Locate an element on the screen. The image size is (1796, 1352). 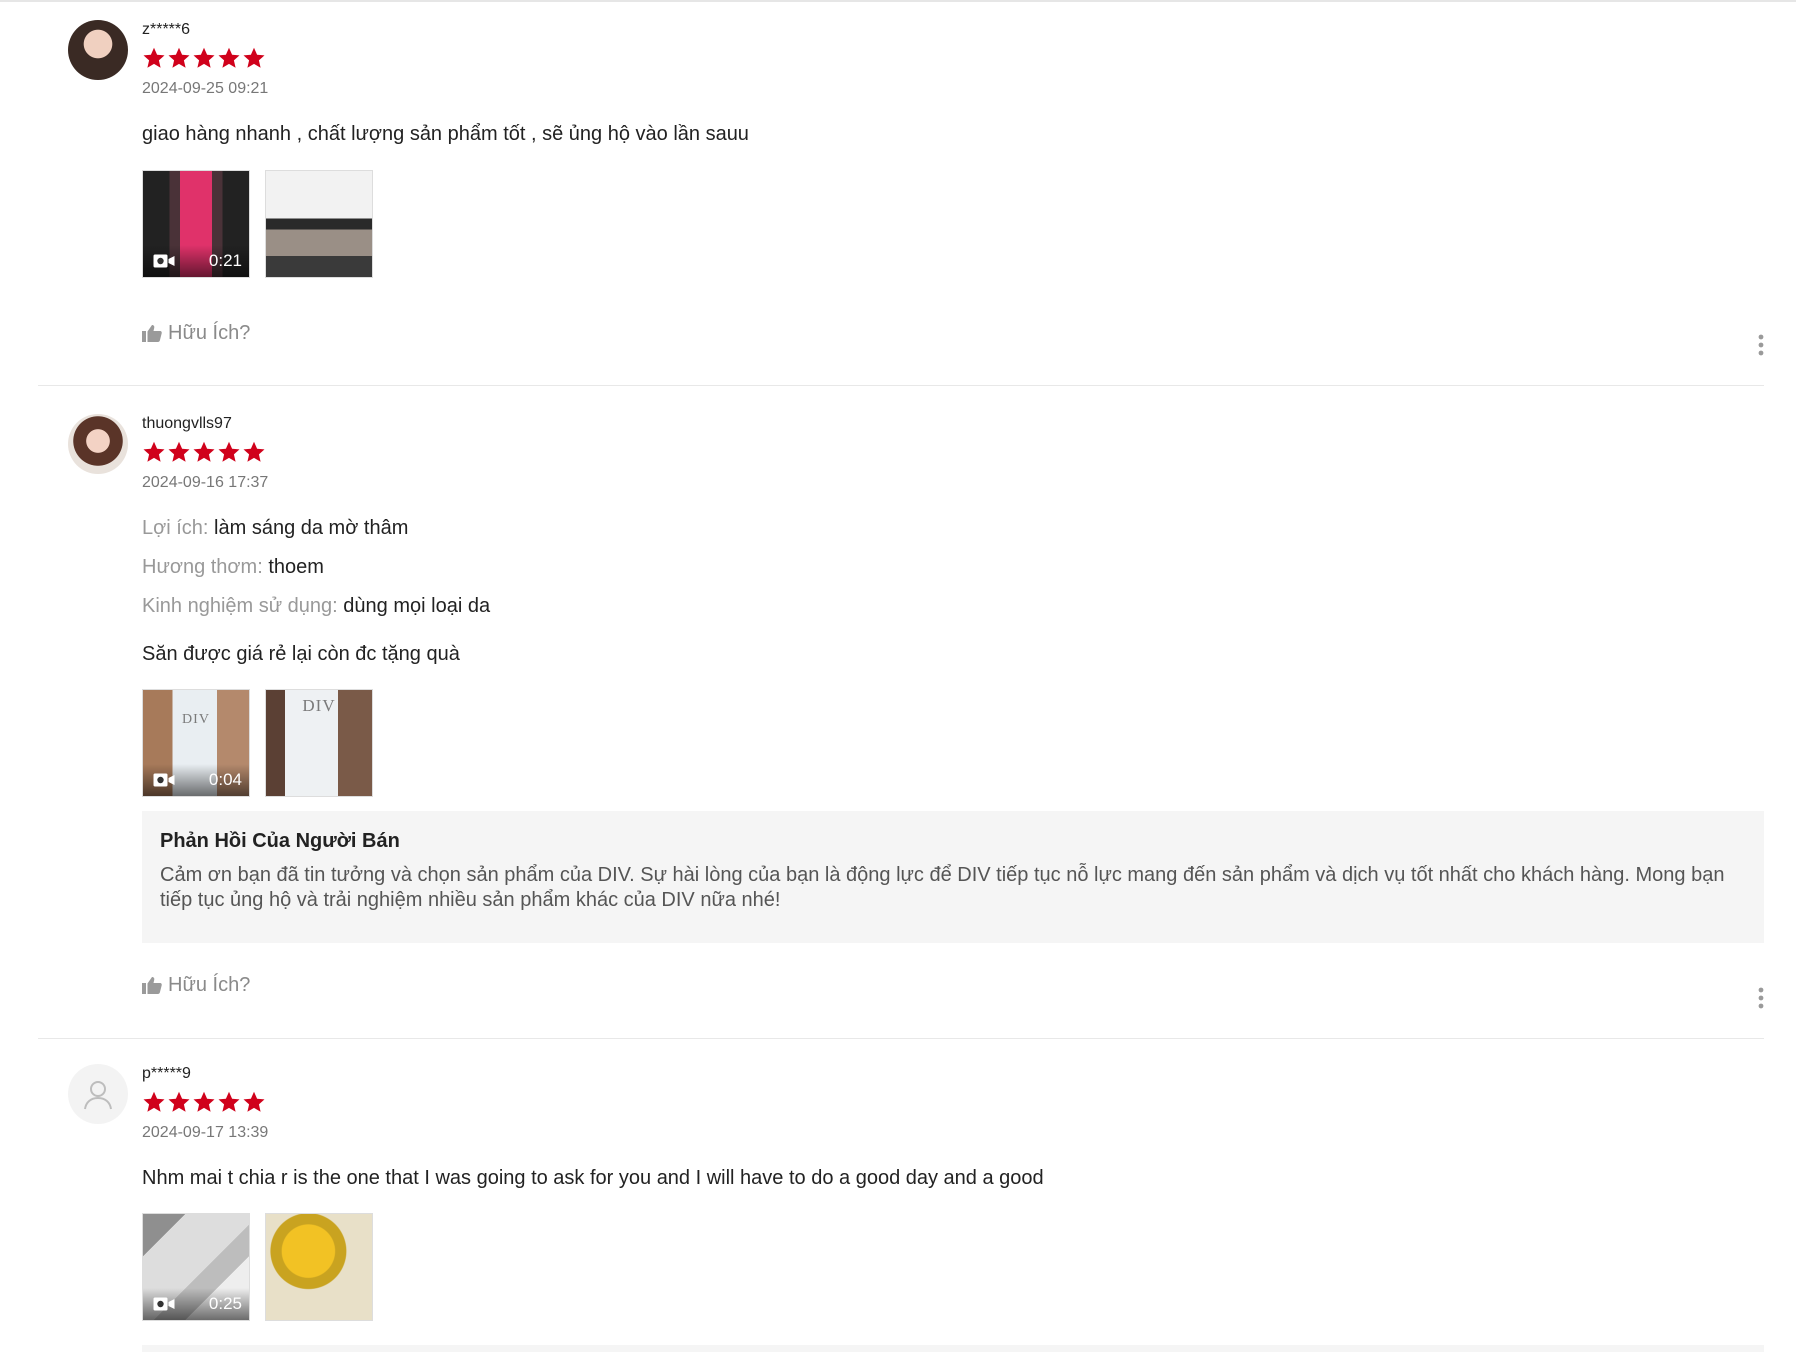
next-content-panel is located at coordinates (953, 1348).